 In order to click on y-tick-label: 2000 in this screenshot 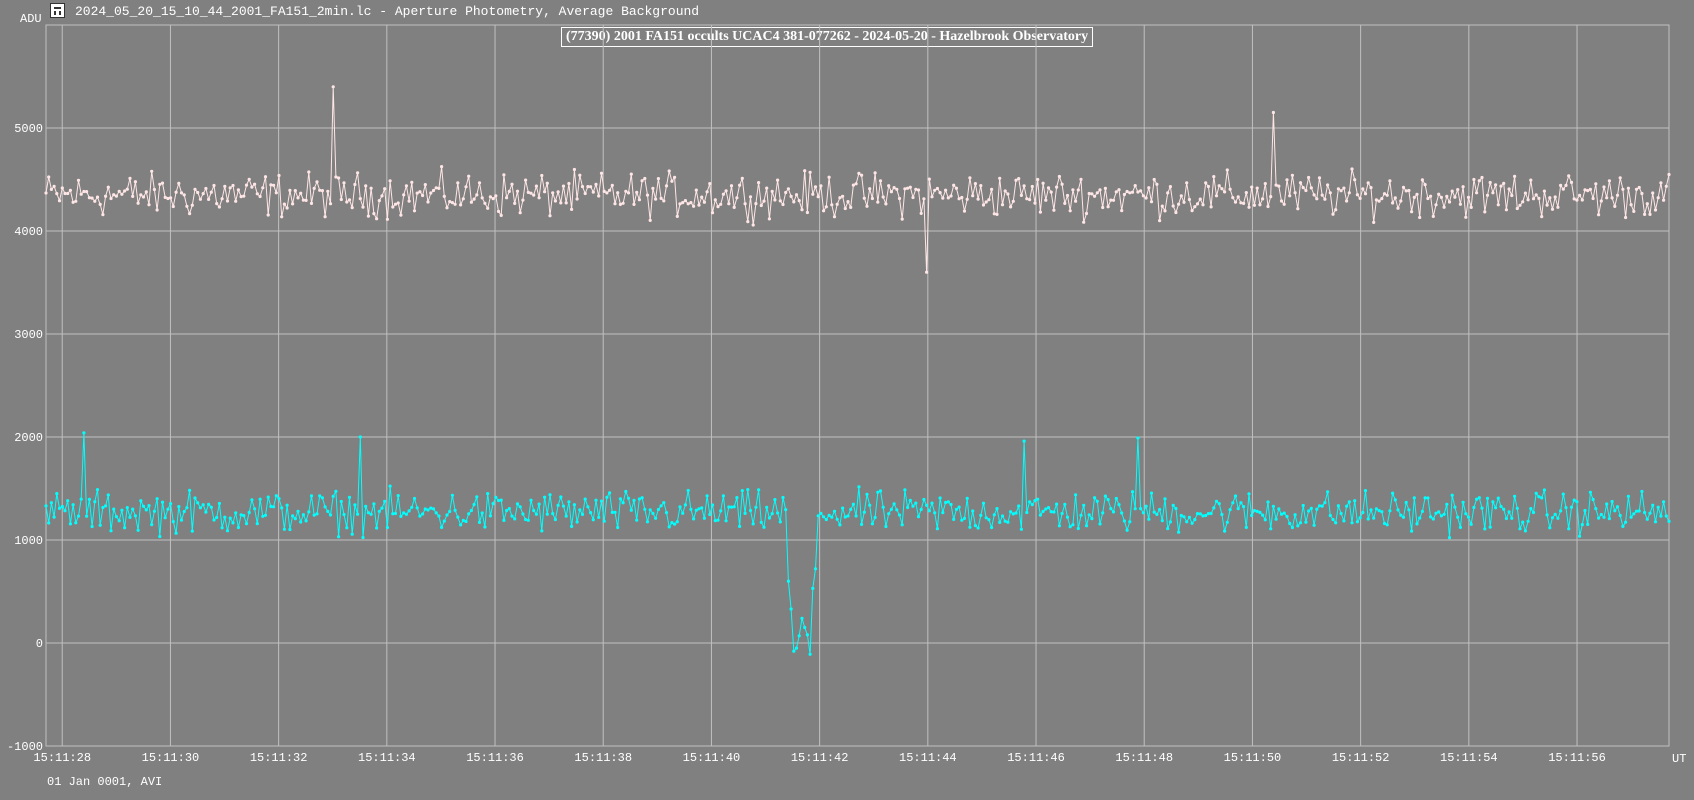, I will do `click(28, 438)`.